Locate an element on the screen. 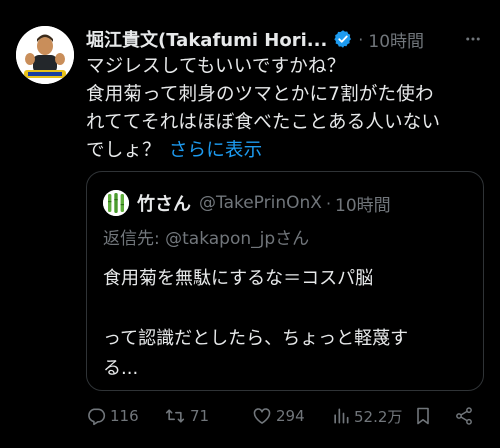 Image resolution: width=500 pixels, height=448 pixels. bamboo-icon is located at coordinates (116, 203).